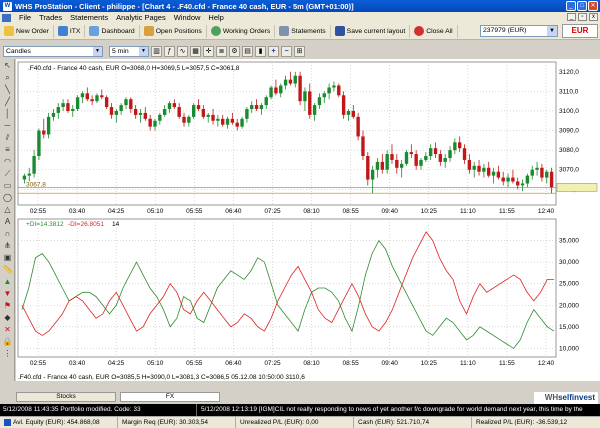 This screenshot has height=428, width=600. What do you see at coordinates (7, 257) in the screenshot?
I see `calculator-icon: ▣` at bounding box center [7, 257].